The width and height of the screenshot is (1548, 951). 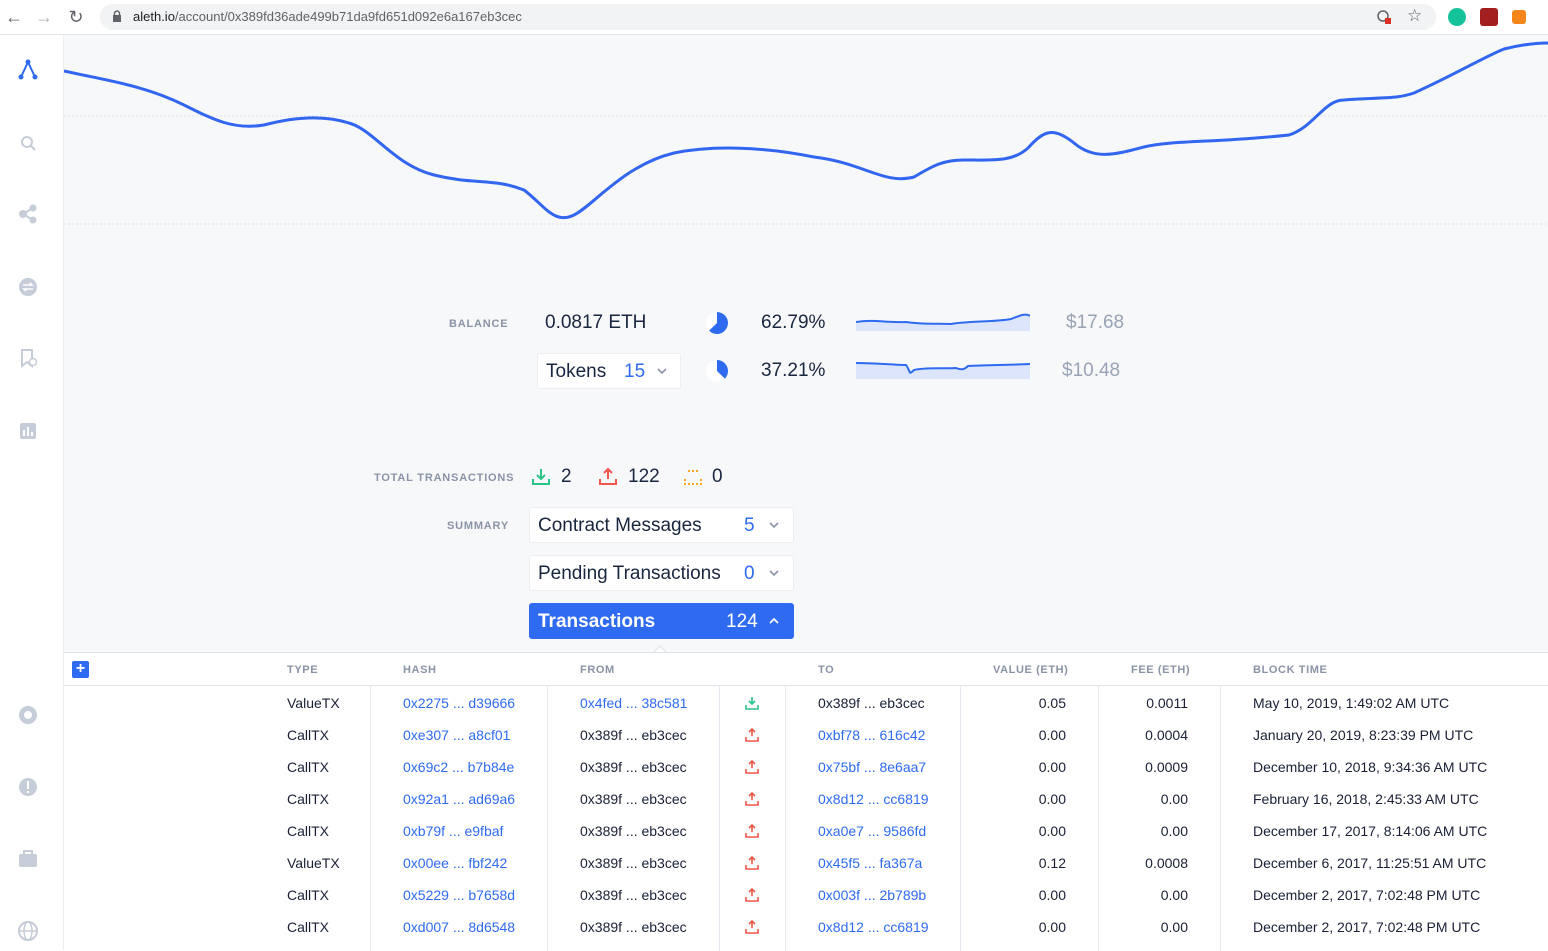 What do you see at coordinates (302, 670) in the screenshot?
I see `header-type: TYPE` at bounding box center [302, 670].